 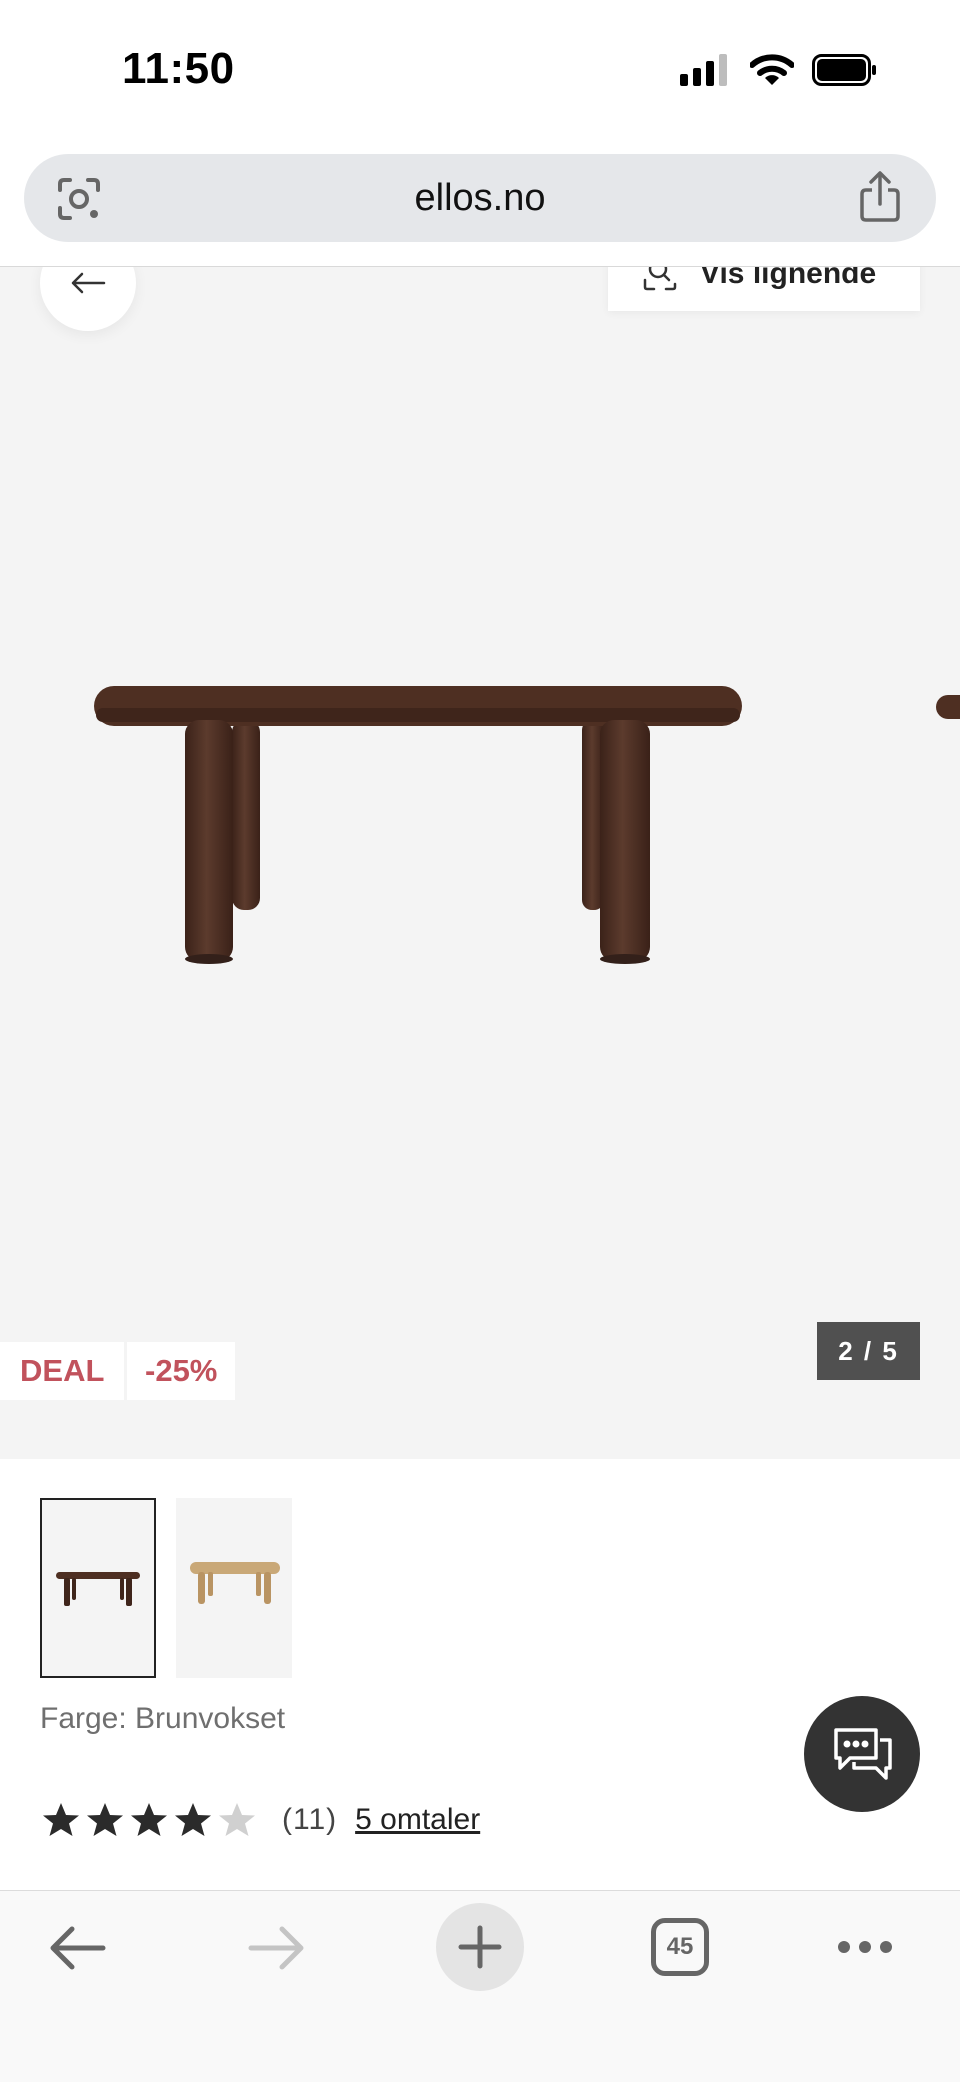 I want to click on share-icon, so click(x=880, y=197).